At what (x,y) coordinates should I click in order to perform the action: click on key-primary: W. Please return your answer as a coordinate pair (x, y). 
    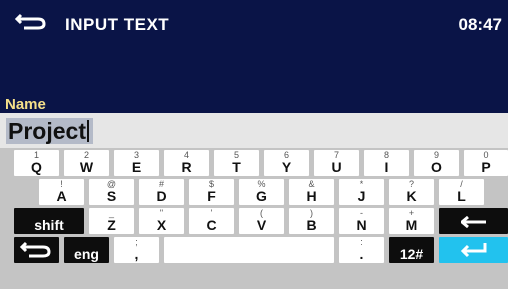
    Looking at the image, I should click on (86, 167).